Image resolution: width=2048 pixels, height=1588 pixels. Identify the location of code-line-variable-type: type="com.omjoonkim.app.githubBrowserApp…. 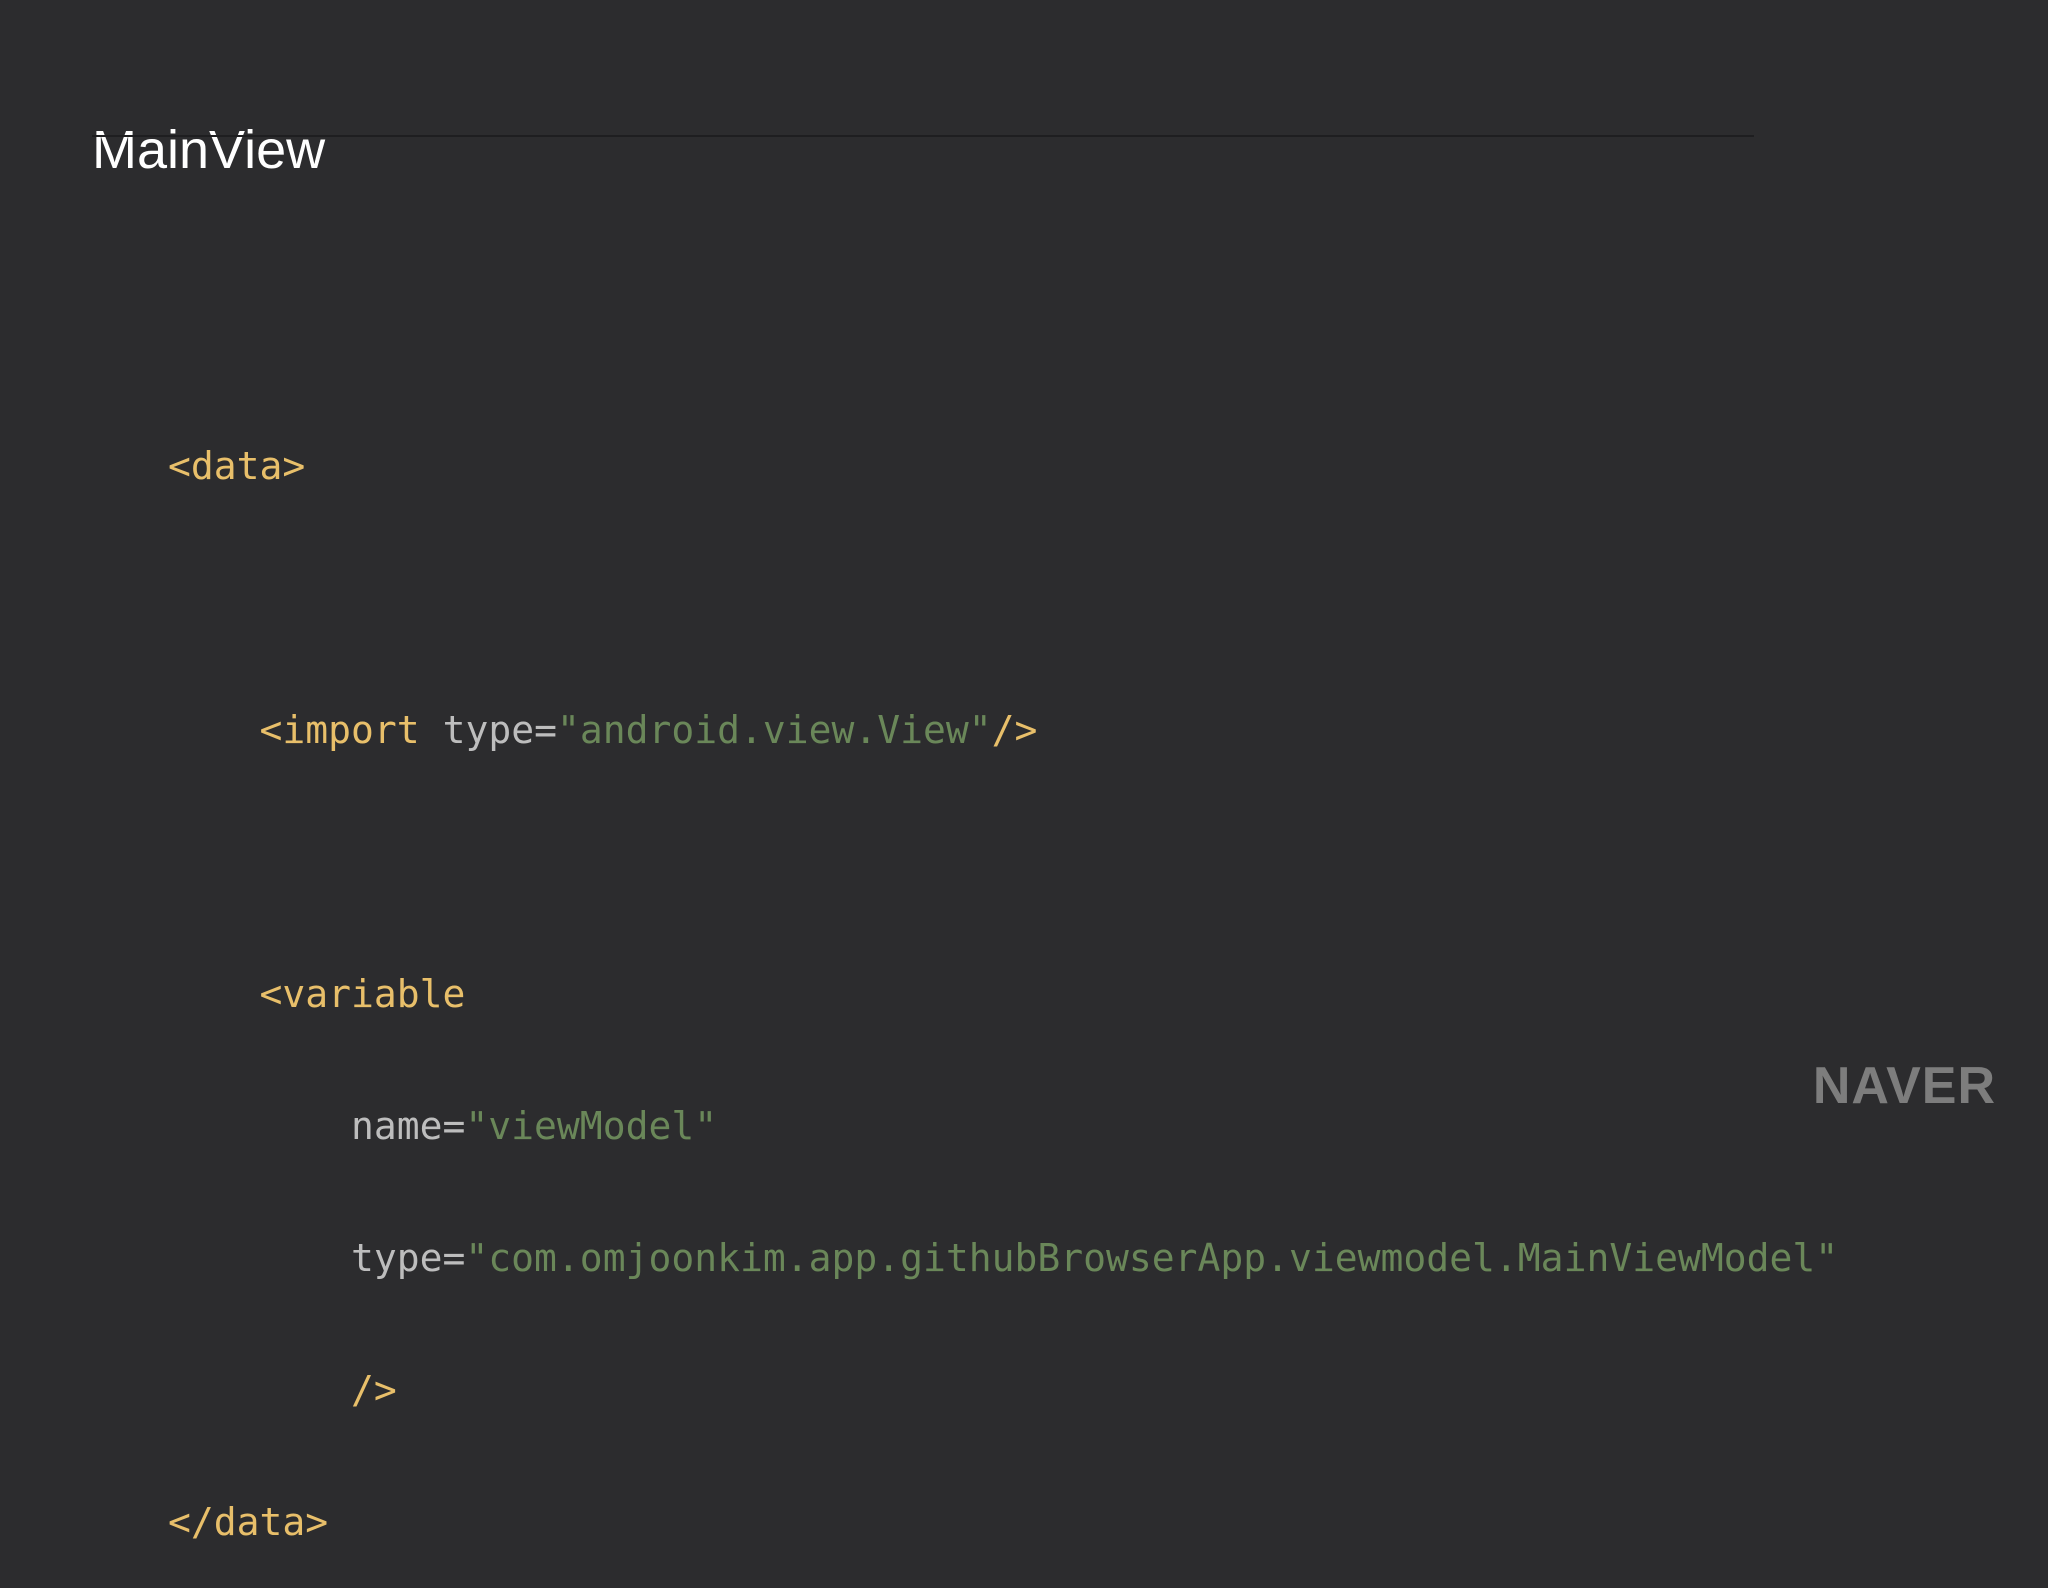
(1003, 1258).